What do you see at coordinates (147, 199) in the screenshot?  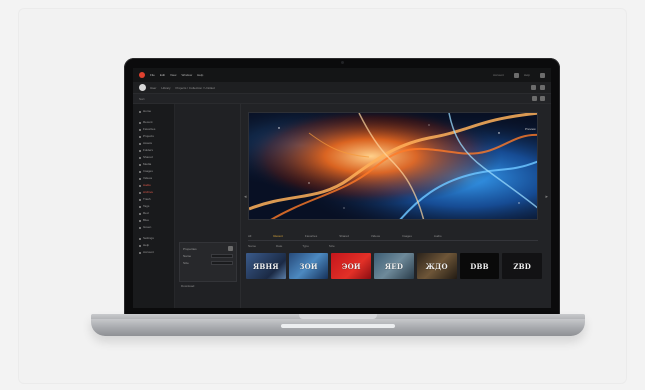 I see `sidebar-item-label: Trash` at bounding box center [147, 199].